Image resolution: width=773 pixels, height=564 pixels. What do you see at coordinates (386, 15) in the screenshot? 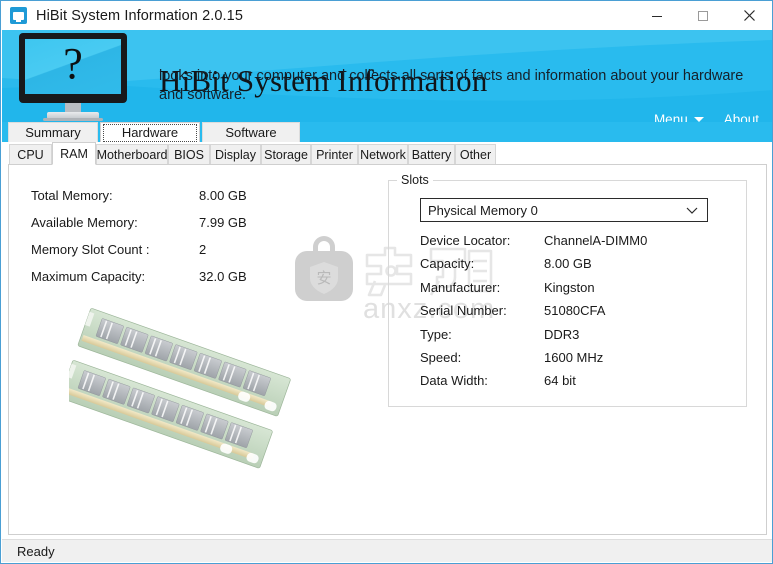
I see `title-bar: HiBit System Information 2.0.15` at bounding box center [386, 15].